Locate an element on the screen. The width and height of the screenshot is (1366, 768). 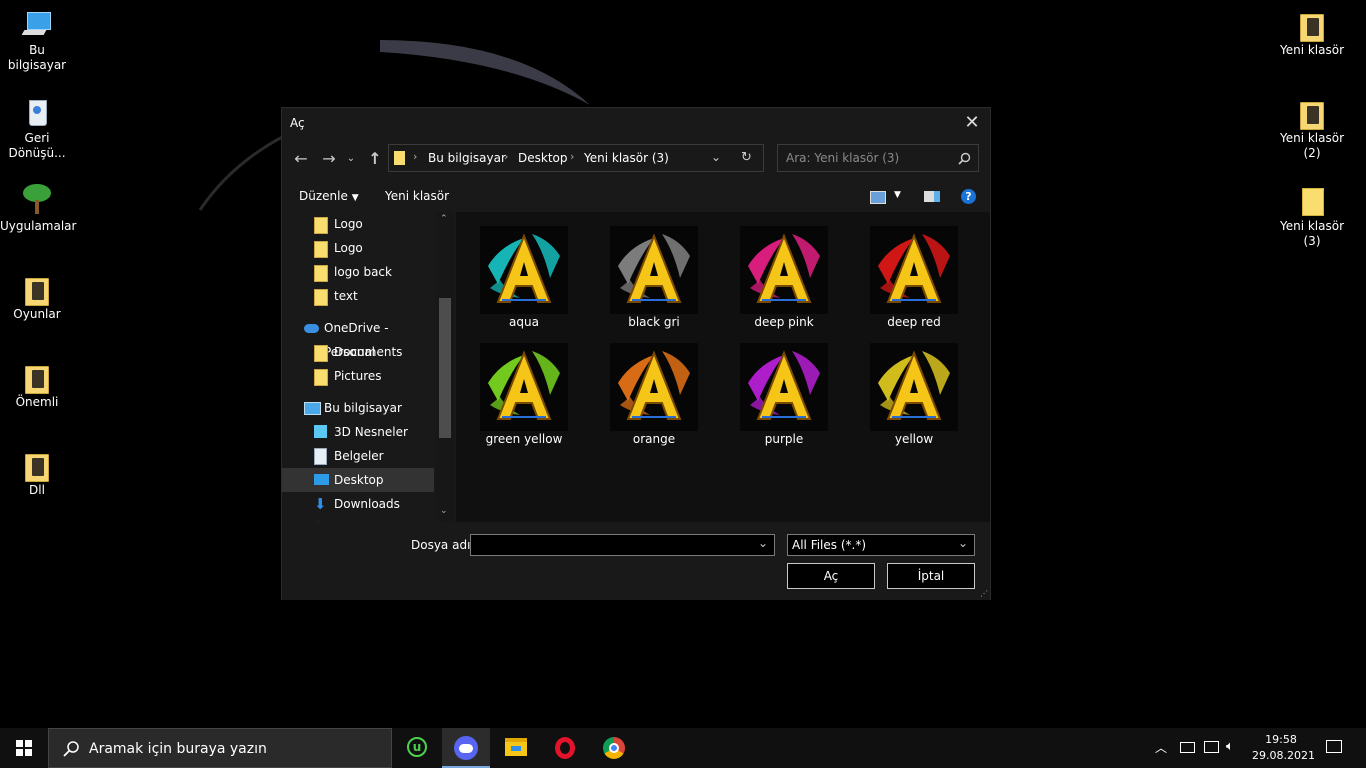
filename-input: ⌄ is located at coordinates (622, 545).